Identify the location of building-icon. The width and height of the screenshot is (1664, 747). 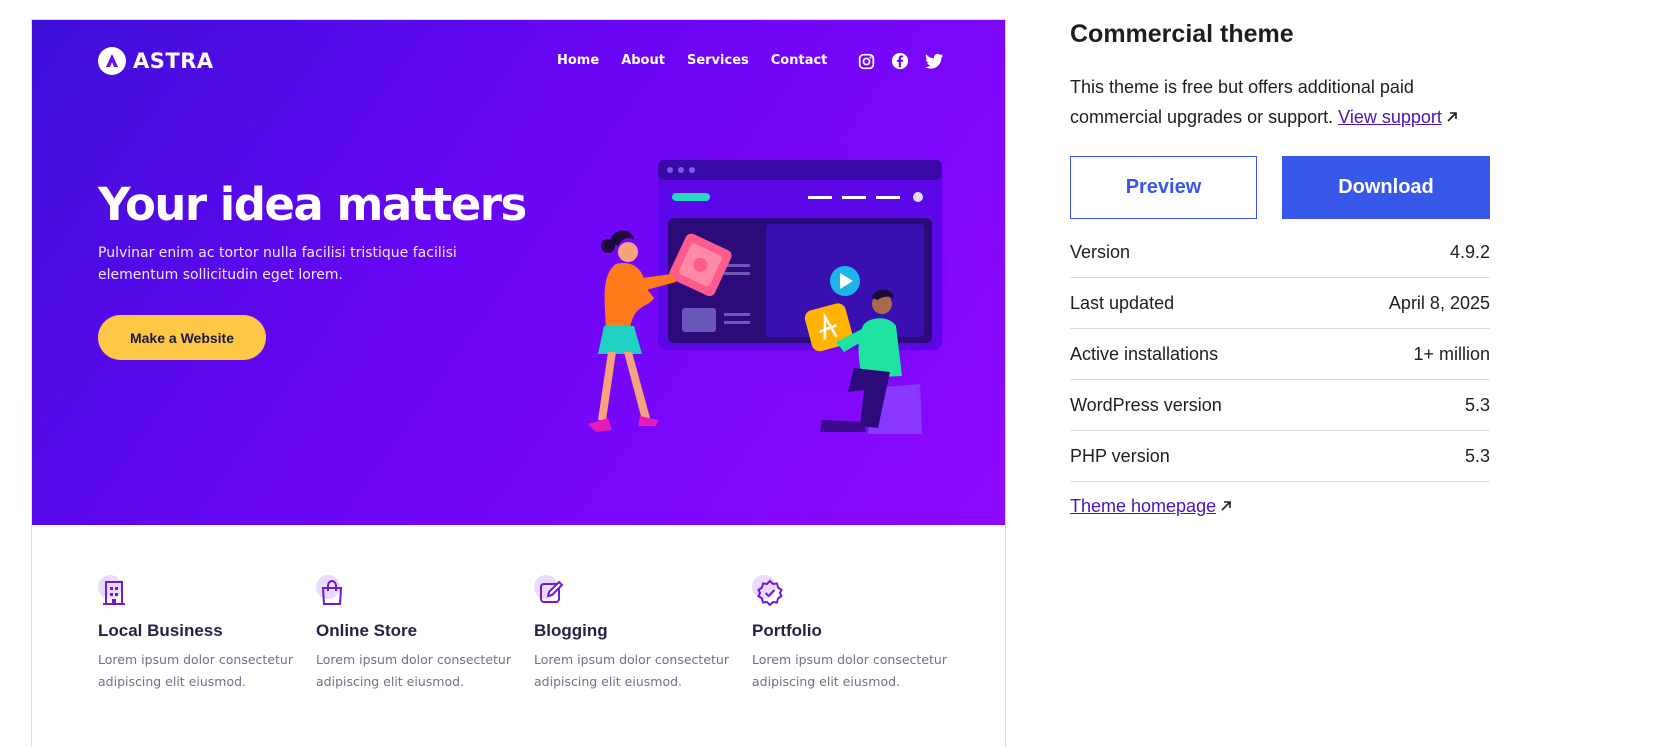
(115, 592).